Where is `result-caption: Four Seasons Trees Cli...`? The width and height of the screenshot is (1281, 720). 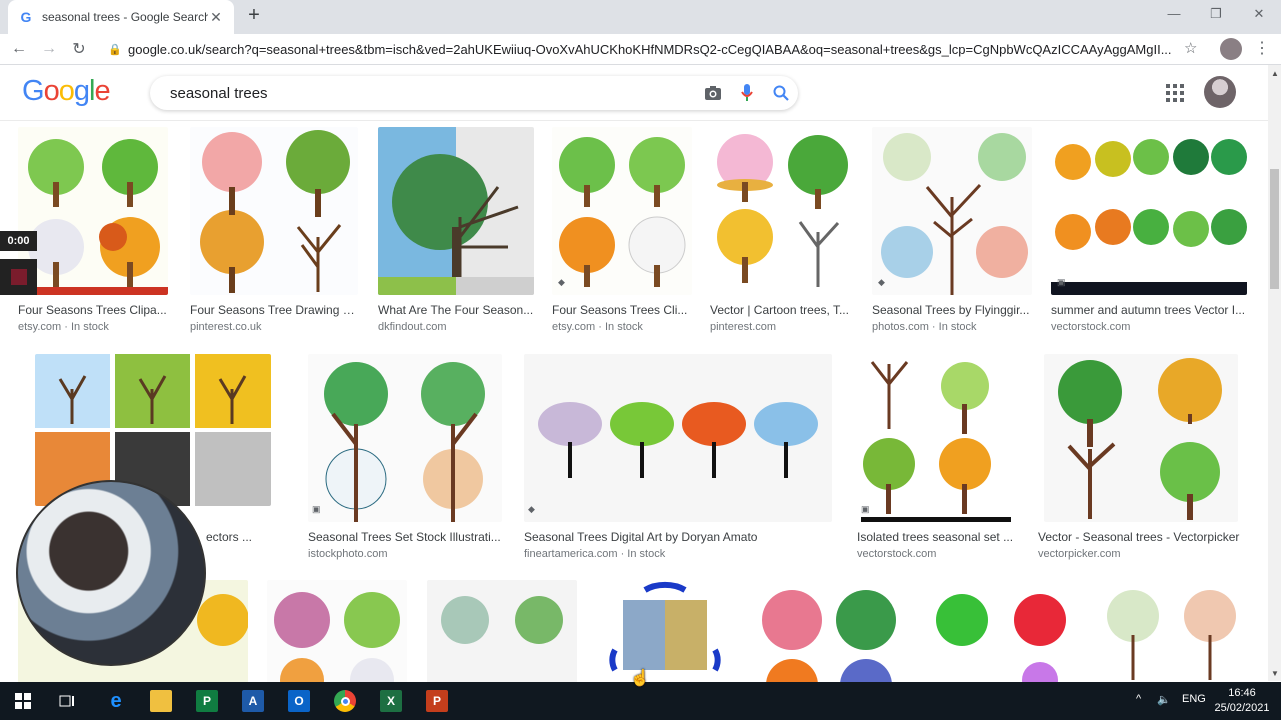 result-caption: Four Seasons Trees Cli... is located at coordinates (622, 310).